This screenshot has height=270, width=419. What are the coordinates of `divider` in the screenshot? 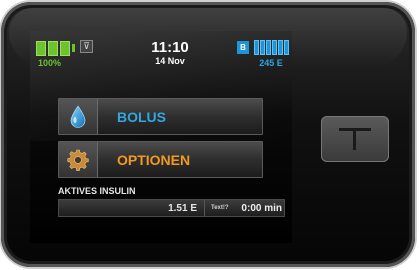 It's located at (204, 208).